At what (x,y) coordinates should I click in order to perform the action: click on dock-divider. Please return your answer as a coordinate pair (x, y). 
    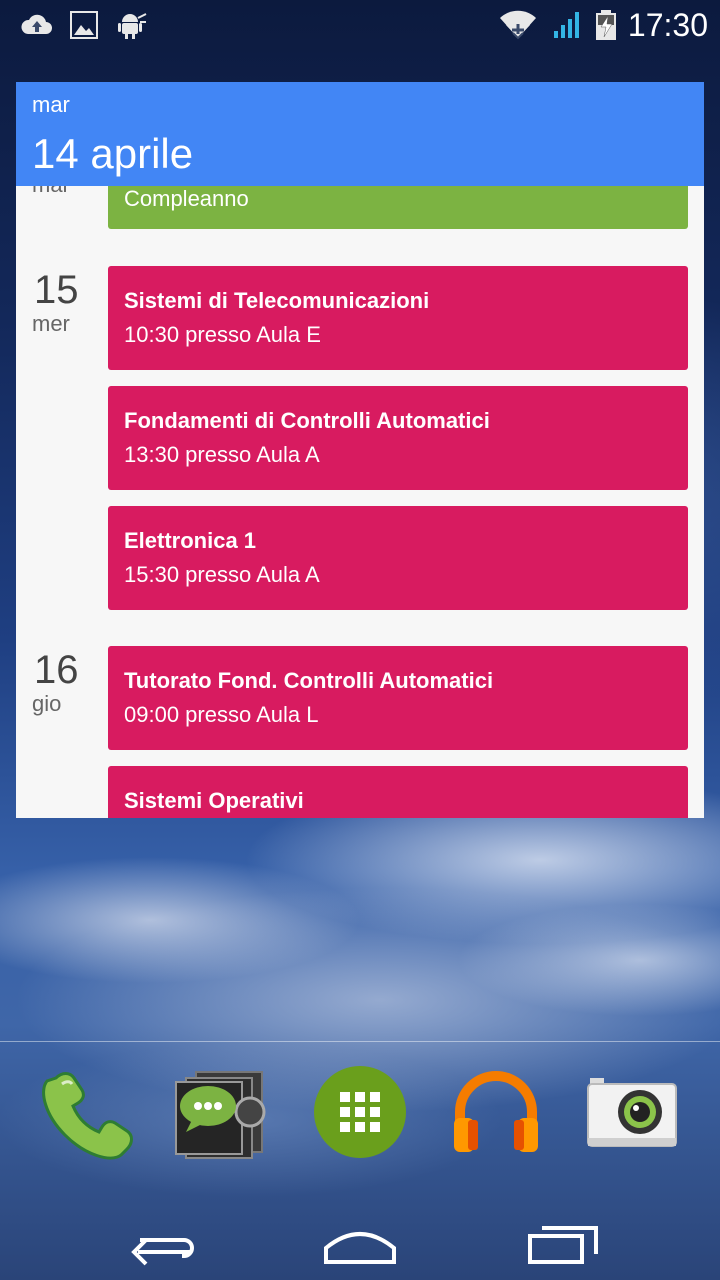
    Looking at the image, I should click on (360, 1041).